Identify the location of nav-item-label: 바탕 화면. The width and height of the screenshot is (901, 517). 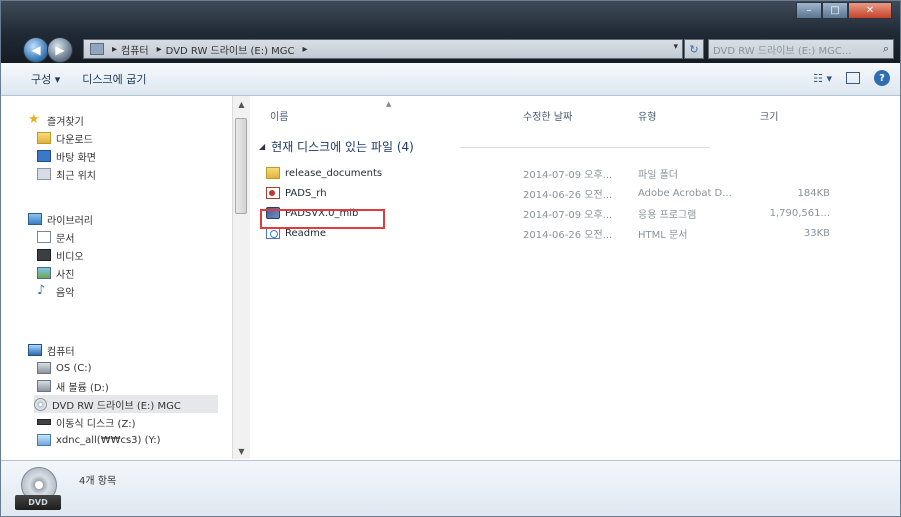
(76, 158).